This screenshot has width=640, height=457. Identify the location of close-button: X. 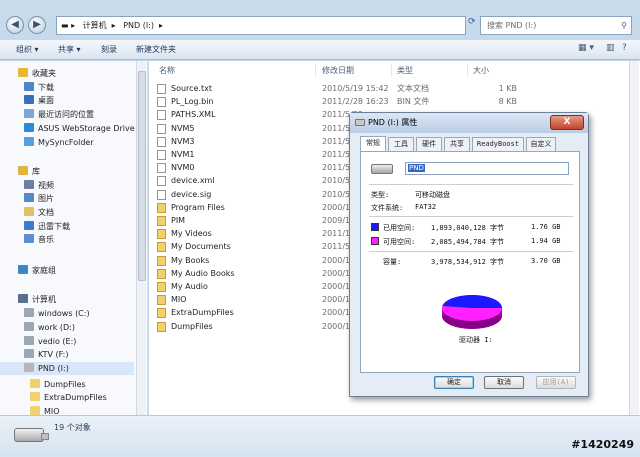
(567, 122).